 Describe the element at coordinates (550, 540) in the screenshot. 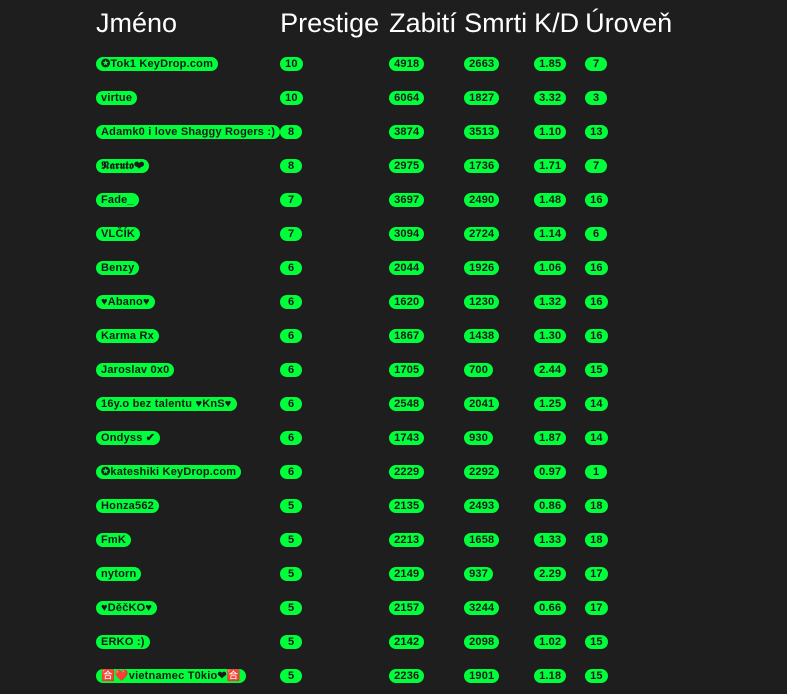

I see `kd-value: 1.33` at that location.